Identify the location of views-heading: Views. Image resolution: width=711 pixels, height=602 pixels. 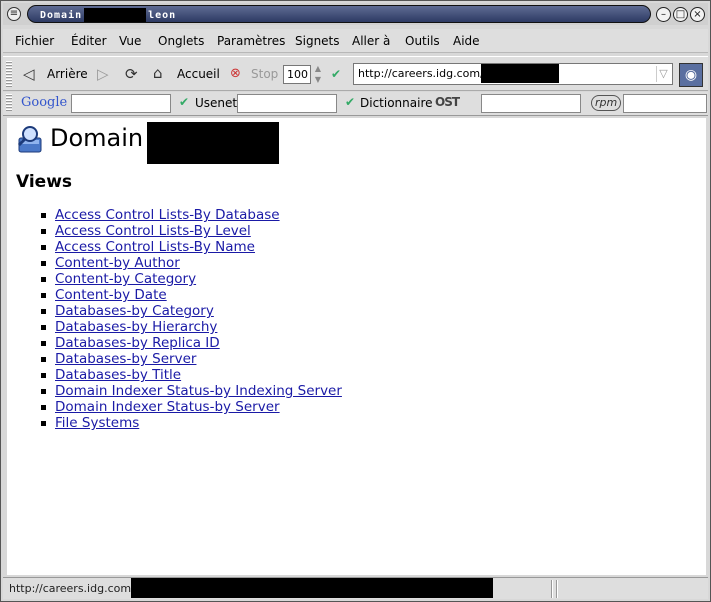
(44, 182).